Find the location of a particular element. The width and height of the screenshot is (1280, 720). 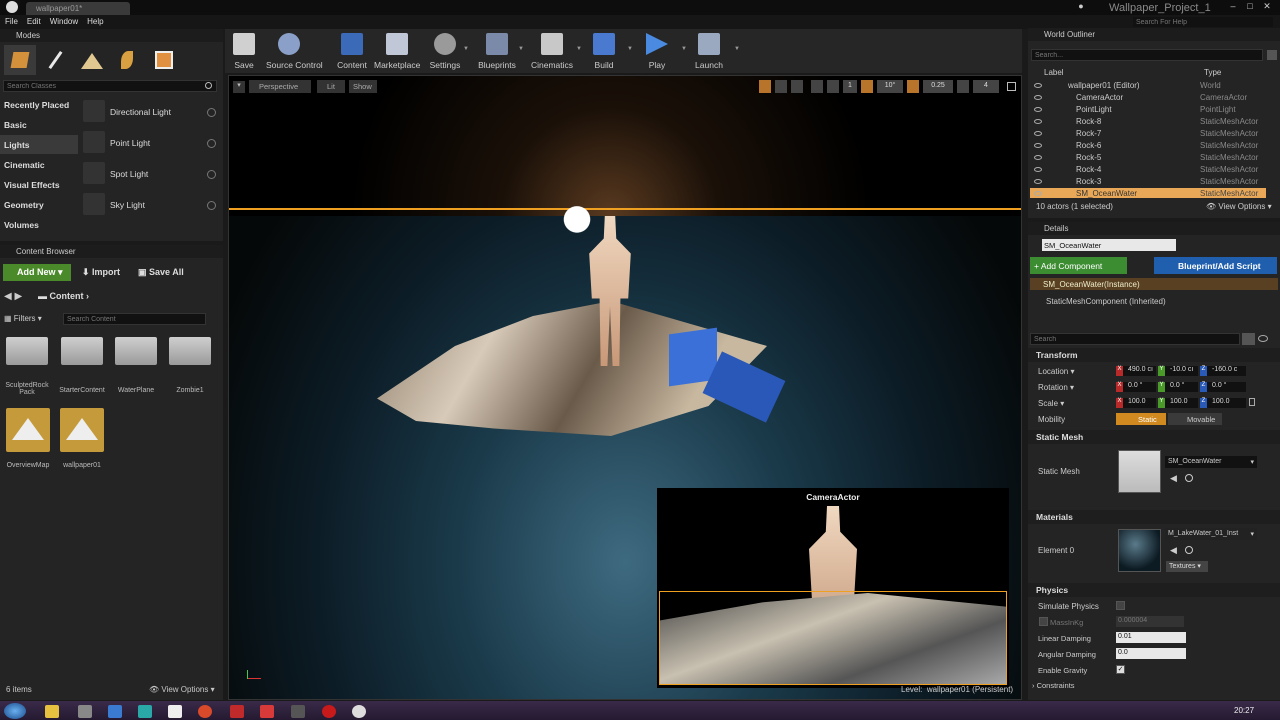

blueprints-button: Blueprints is located at coordinates (497, 52).